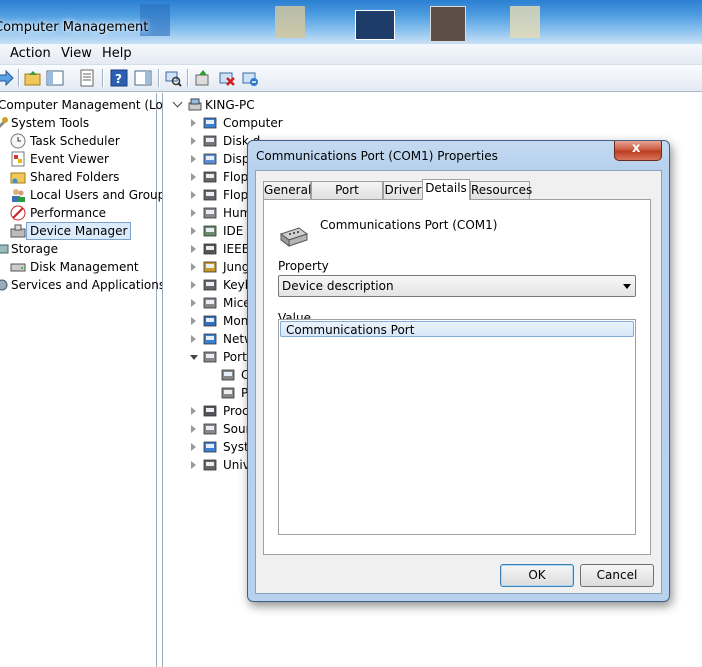 This screenshot has width=702, height=667. I want to click on disk-icon, so click(18, 267).